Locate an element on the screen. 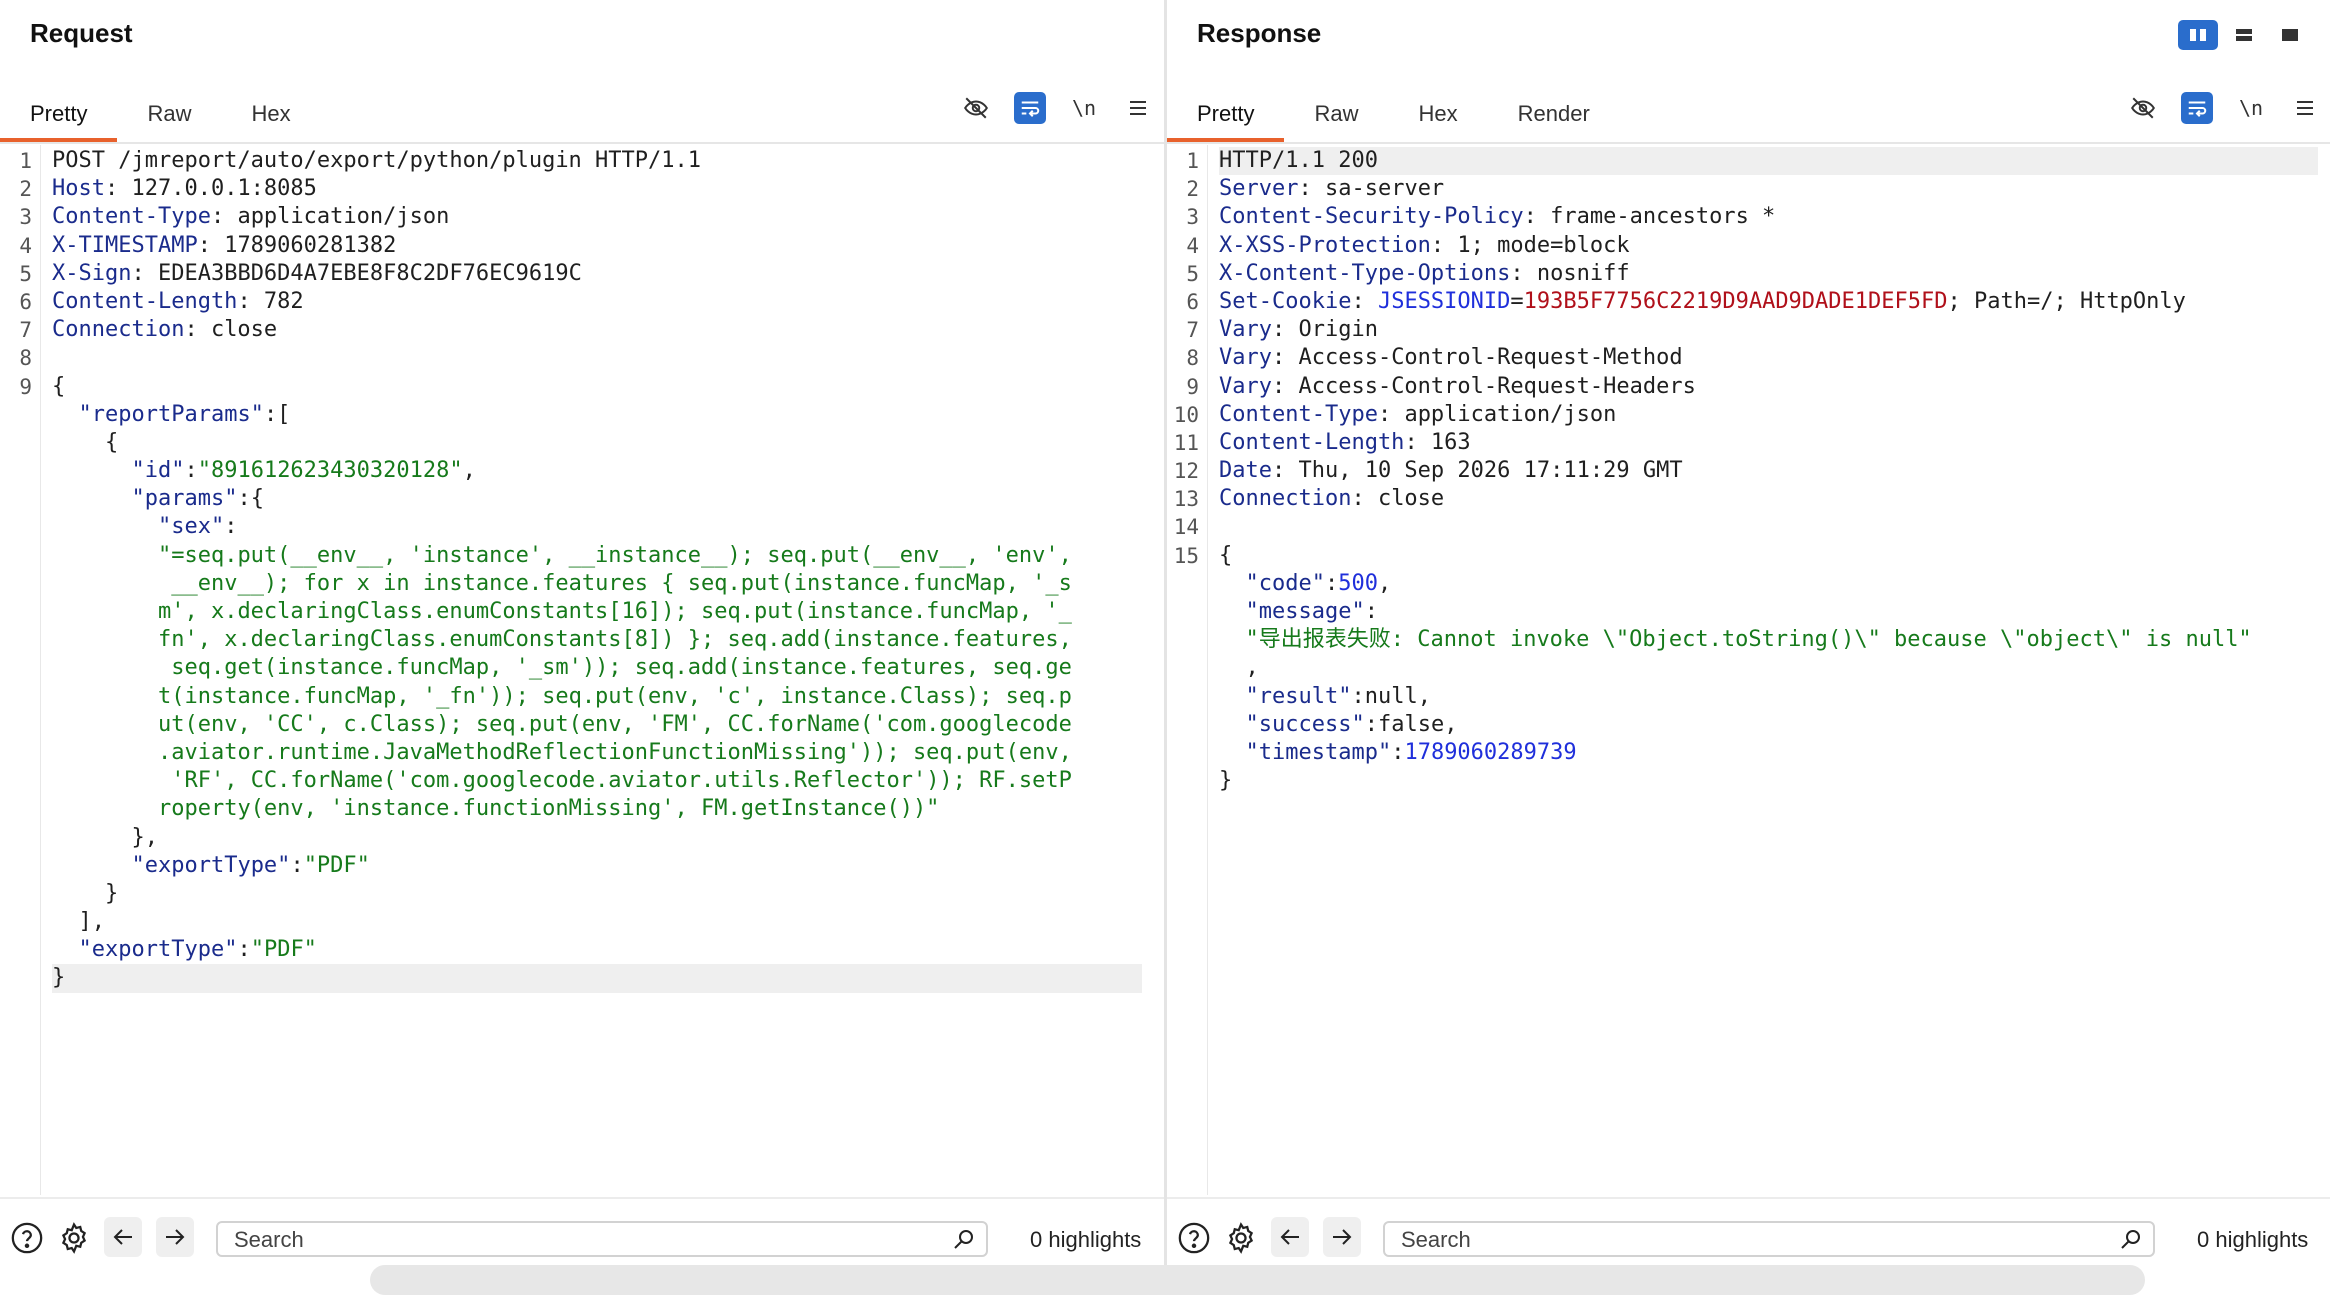 This screenshot has width=2330, height=1295. bottom-scrollbar is located at coordinates (1257, 1280).